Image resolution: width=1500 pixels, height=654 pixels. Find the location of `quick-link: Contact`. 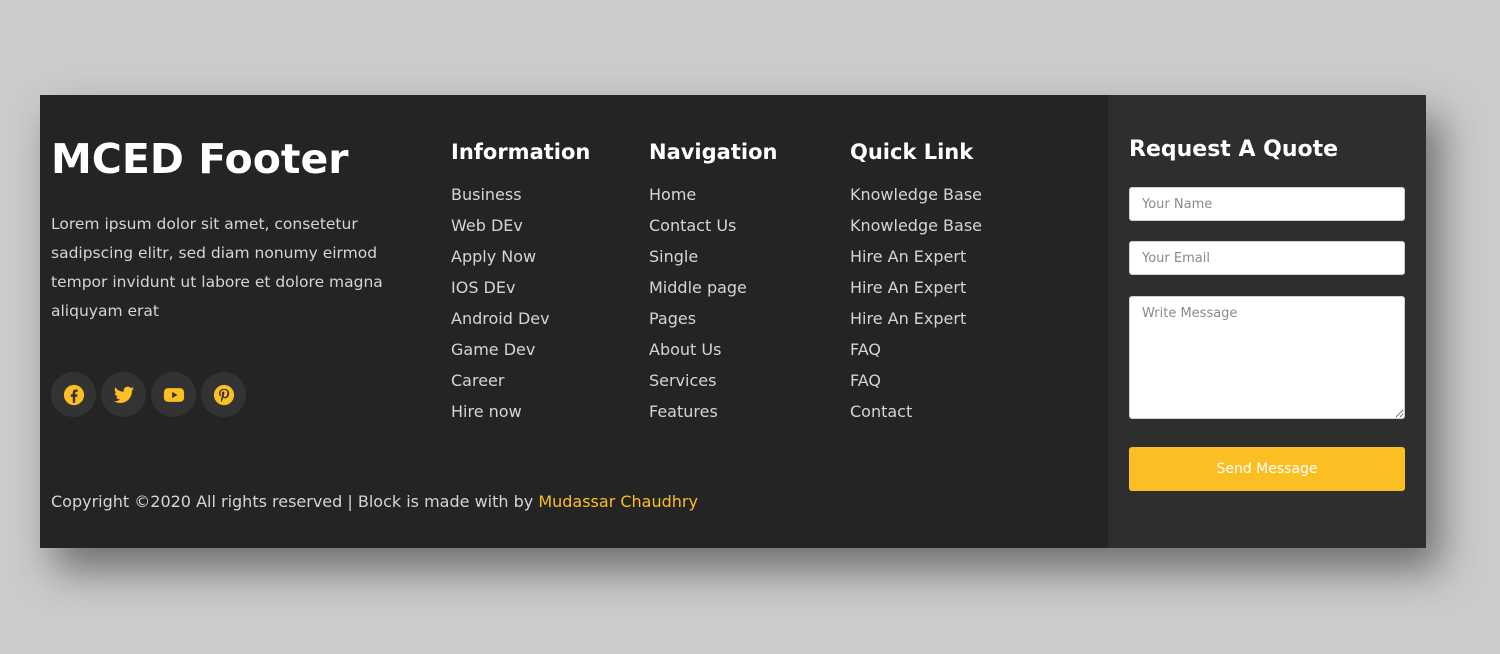

quick-link: Contact is located at coordinates (916, 411).